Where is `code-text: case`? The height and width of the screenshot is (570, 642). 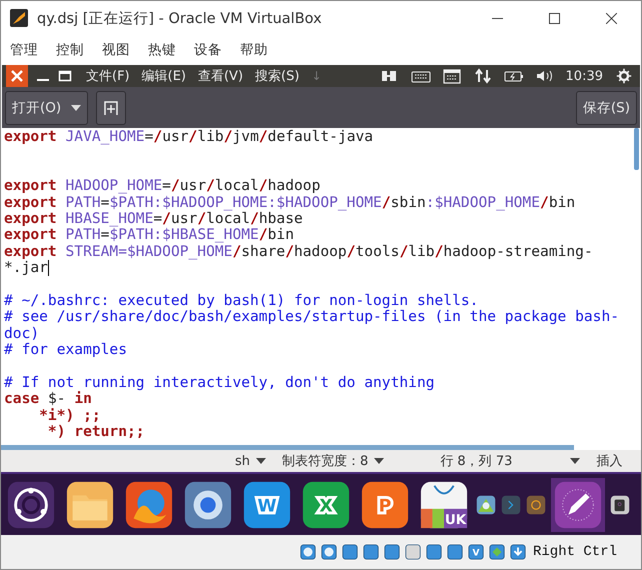
code-text: case is located at coordinates (22, 399).